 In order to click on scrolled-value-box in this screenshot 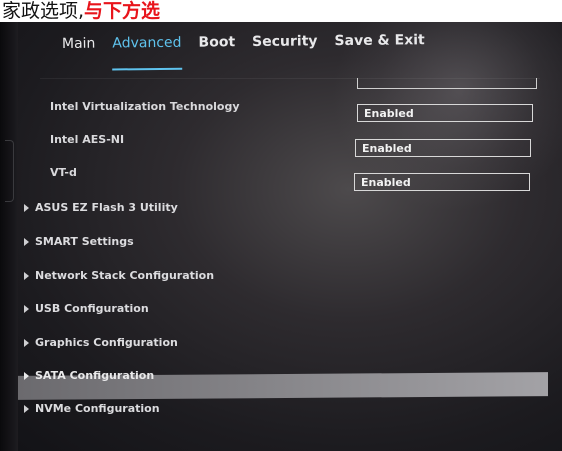, I will do `click(447, 83)`.